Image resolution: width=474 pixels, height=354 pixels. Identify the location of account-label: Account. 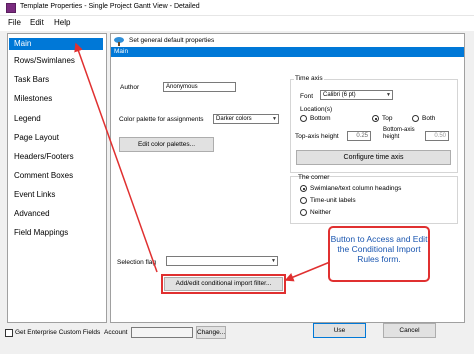
(116, 332).